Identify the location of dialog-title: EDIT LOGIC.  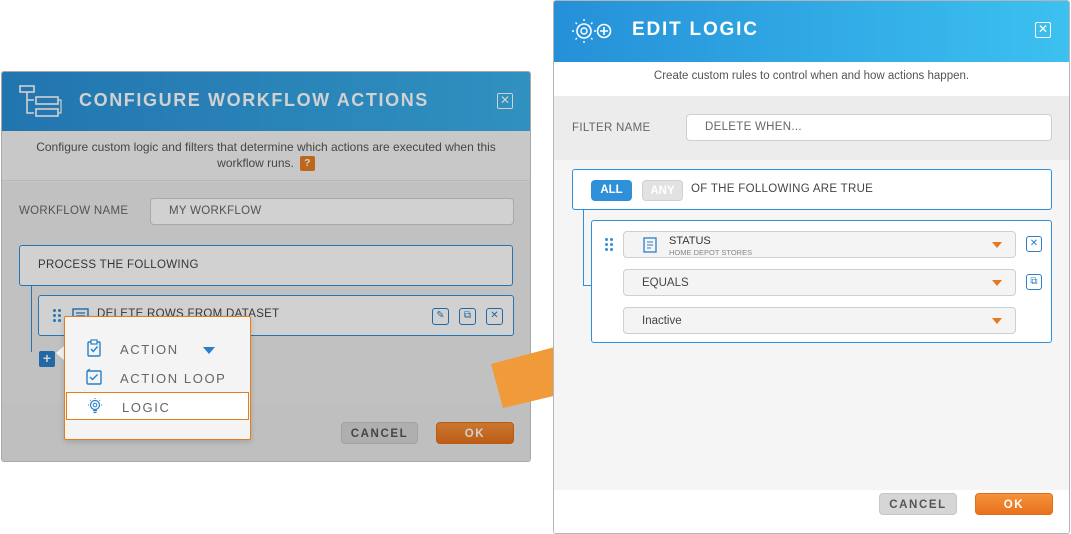
(695, 29).